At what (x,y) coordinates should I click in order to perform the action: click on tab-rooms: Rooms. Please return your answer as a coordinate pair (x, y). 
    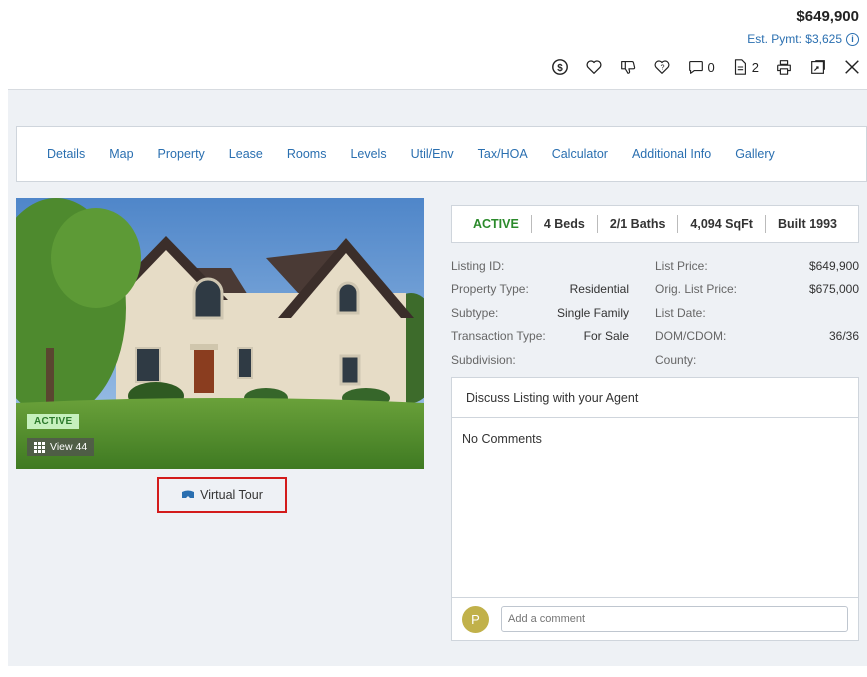
    Looking at the image, I should click on (307, 154).